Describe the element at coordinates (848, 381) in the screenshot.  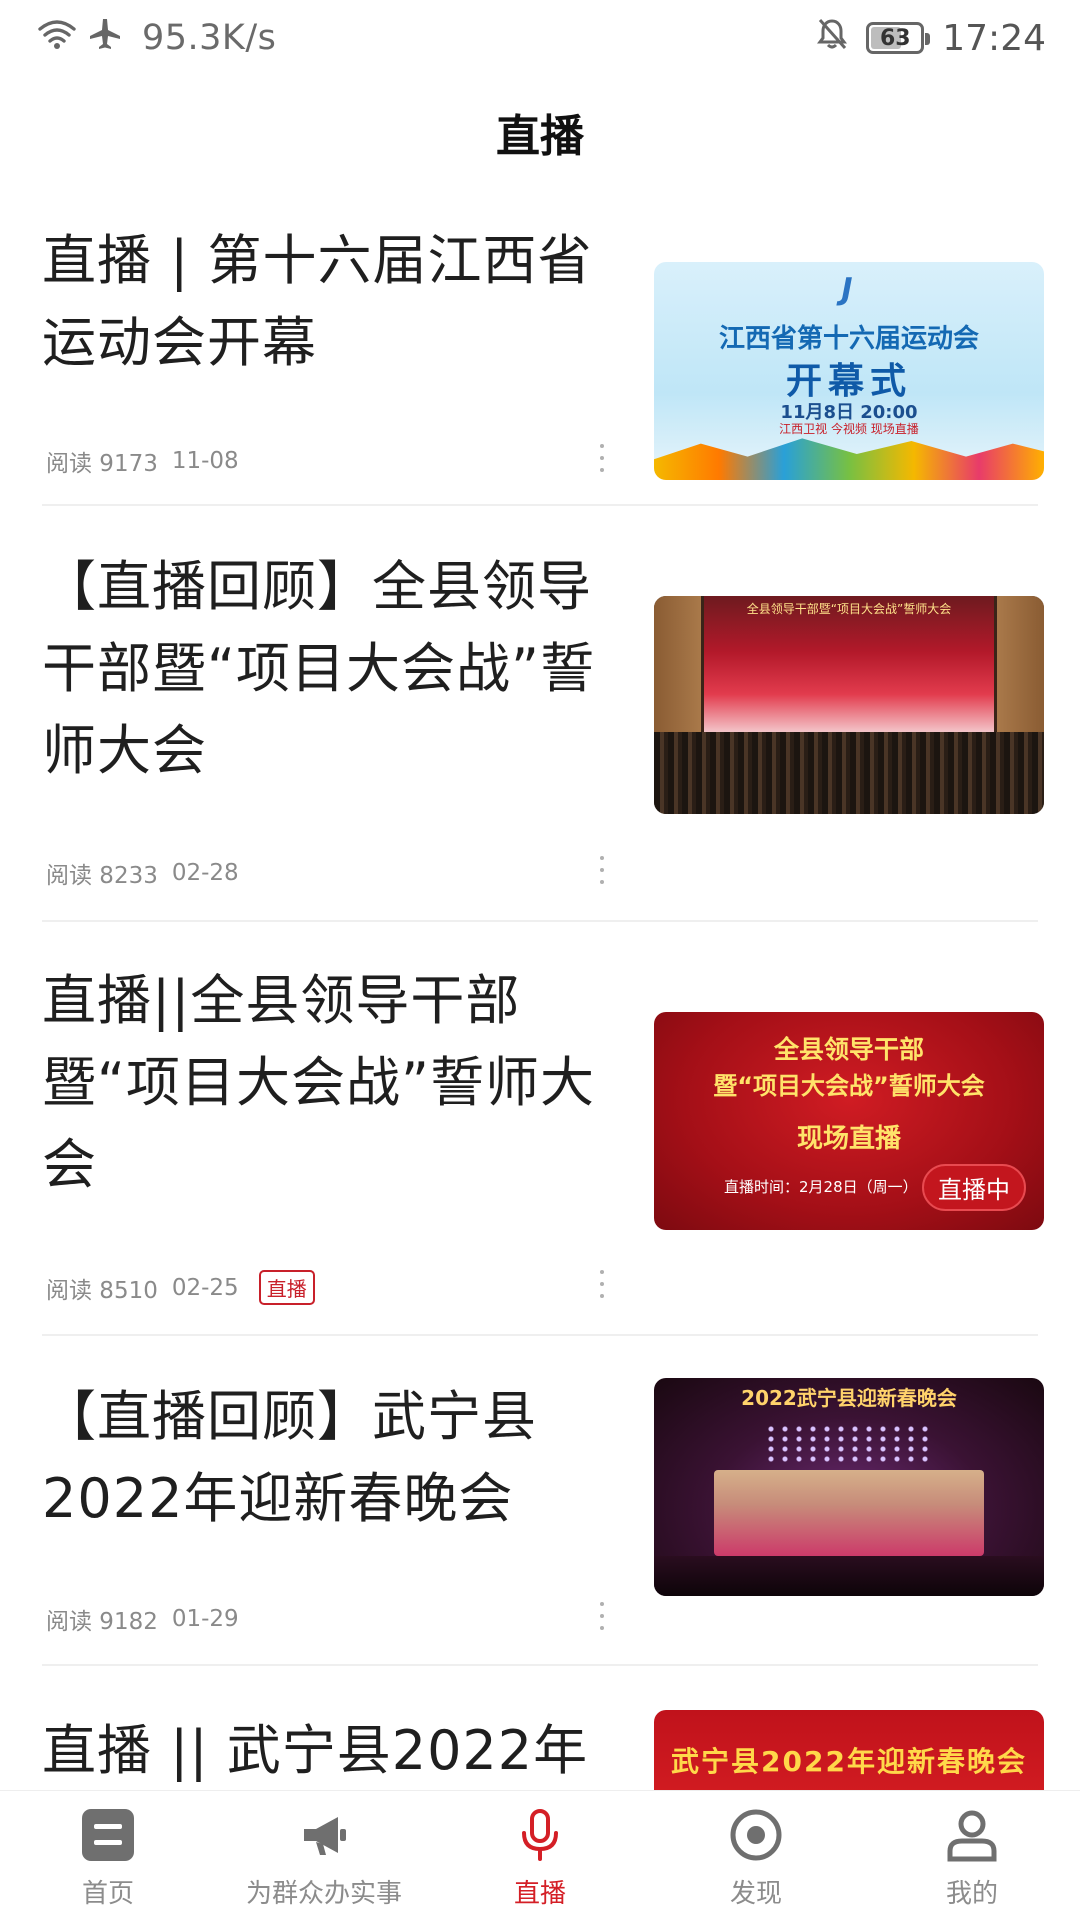
I see `thumb-subtitle: 开幕式` at that location.